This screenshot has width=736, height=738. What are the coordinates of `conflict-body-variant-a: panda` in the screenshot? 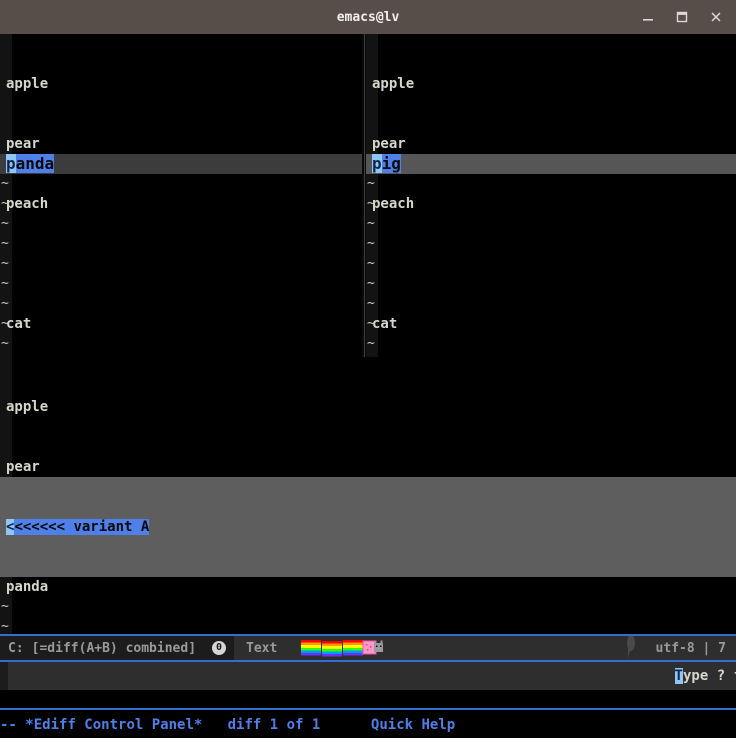 It's located at (27, 587).